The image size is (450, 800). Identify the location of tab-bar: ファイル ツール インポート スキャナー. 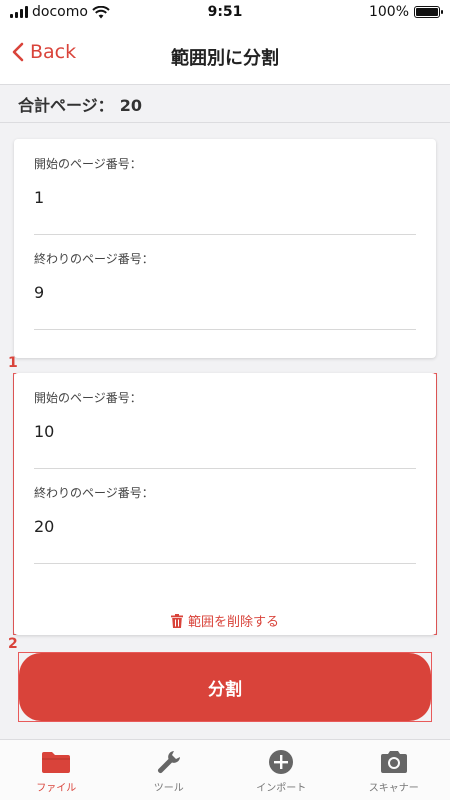
(225, 769).